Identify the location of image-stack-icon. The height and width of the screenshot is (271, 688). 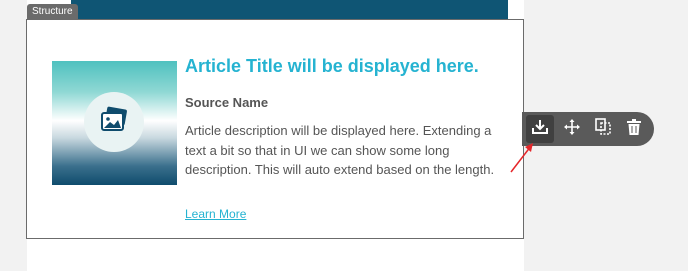
(114, 122).